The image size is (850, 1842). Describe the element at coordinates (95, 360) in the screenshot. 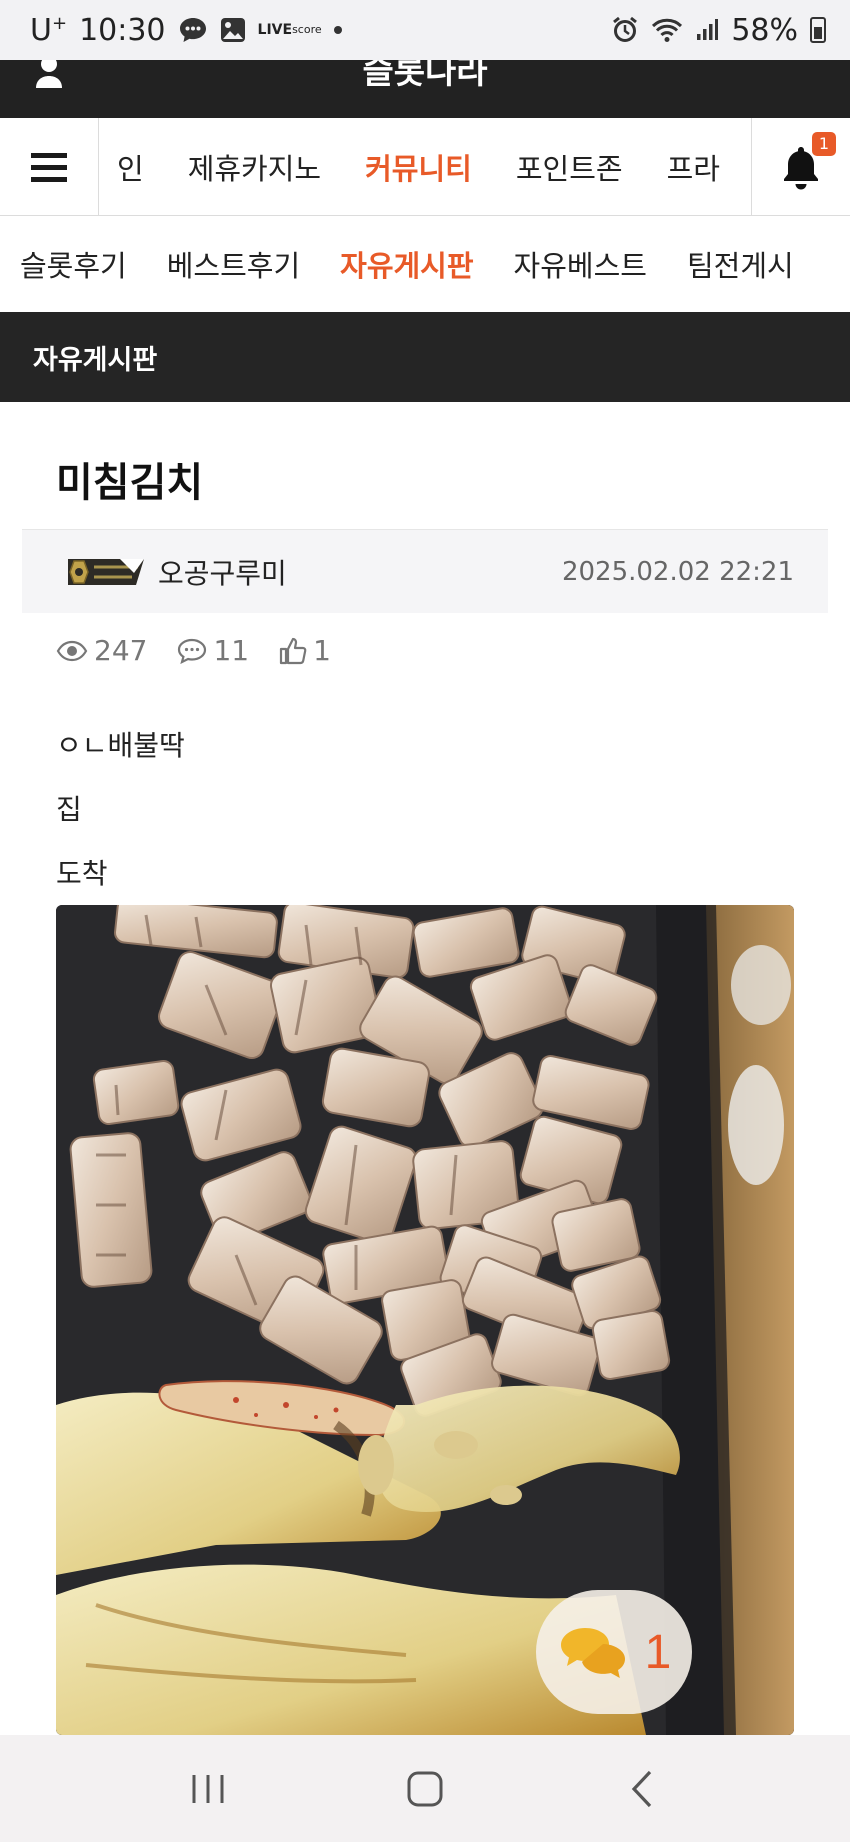

I see `board-title: 자유게시판` at that location.